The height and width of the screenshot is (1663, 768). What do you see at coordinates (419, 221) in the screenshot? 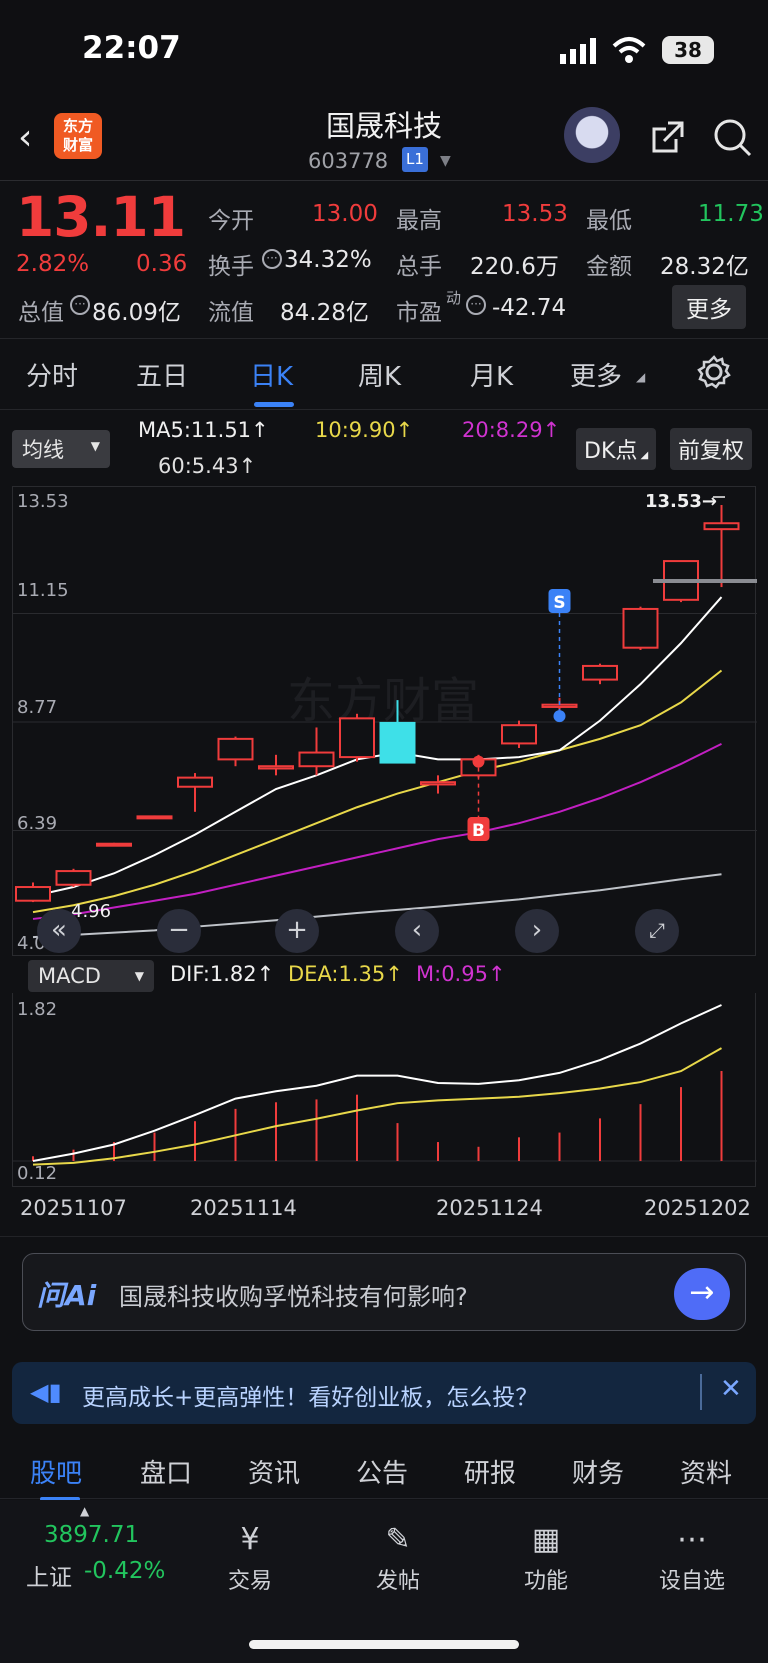
I see `high-label: 最高` at bounding box center [419, 221].